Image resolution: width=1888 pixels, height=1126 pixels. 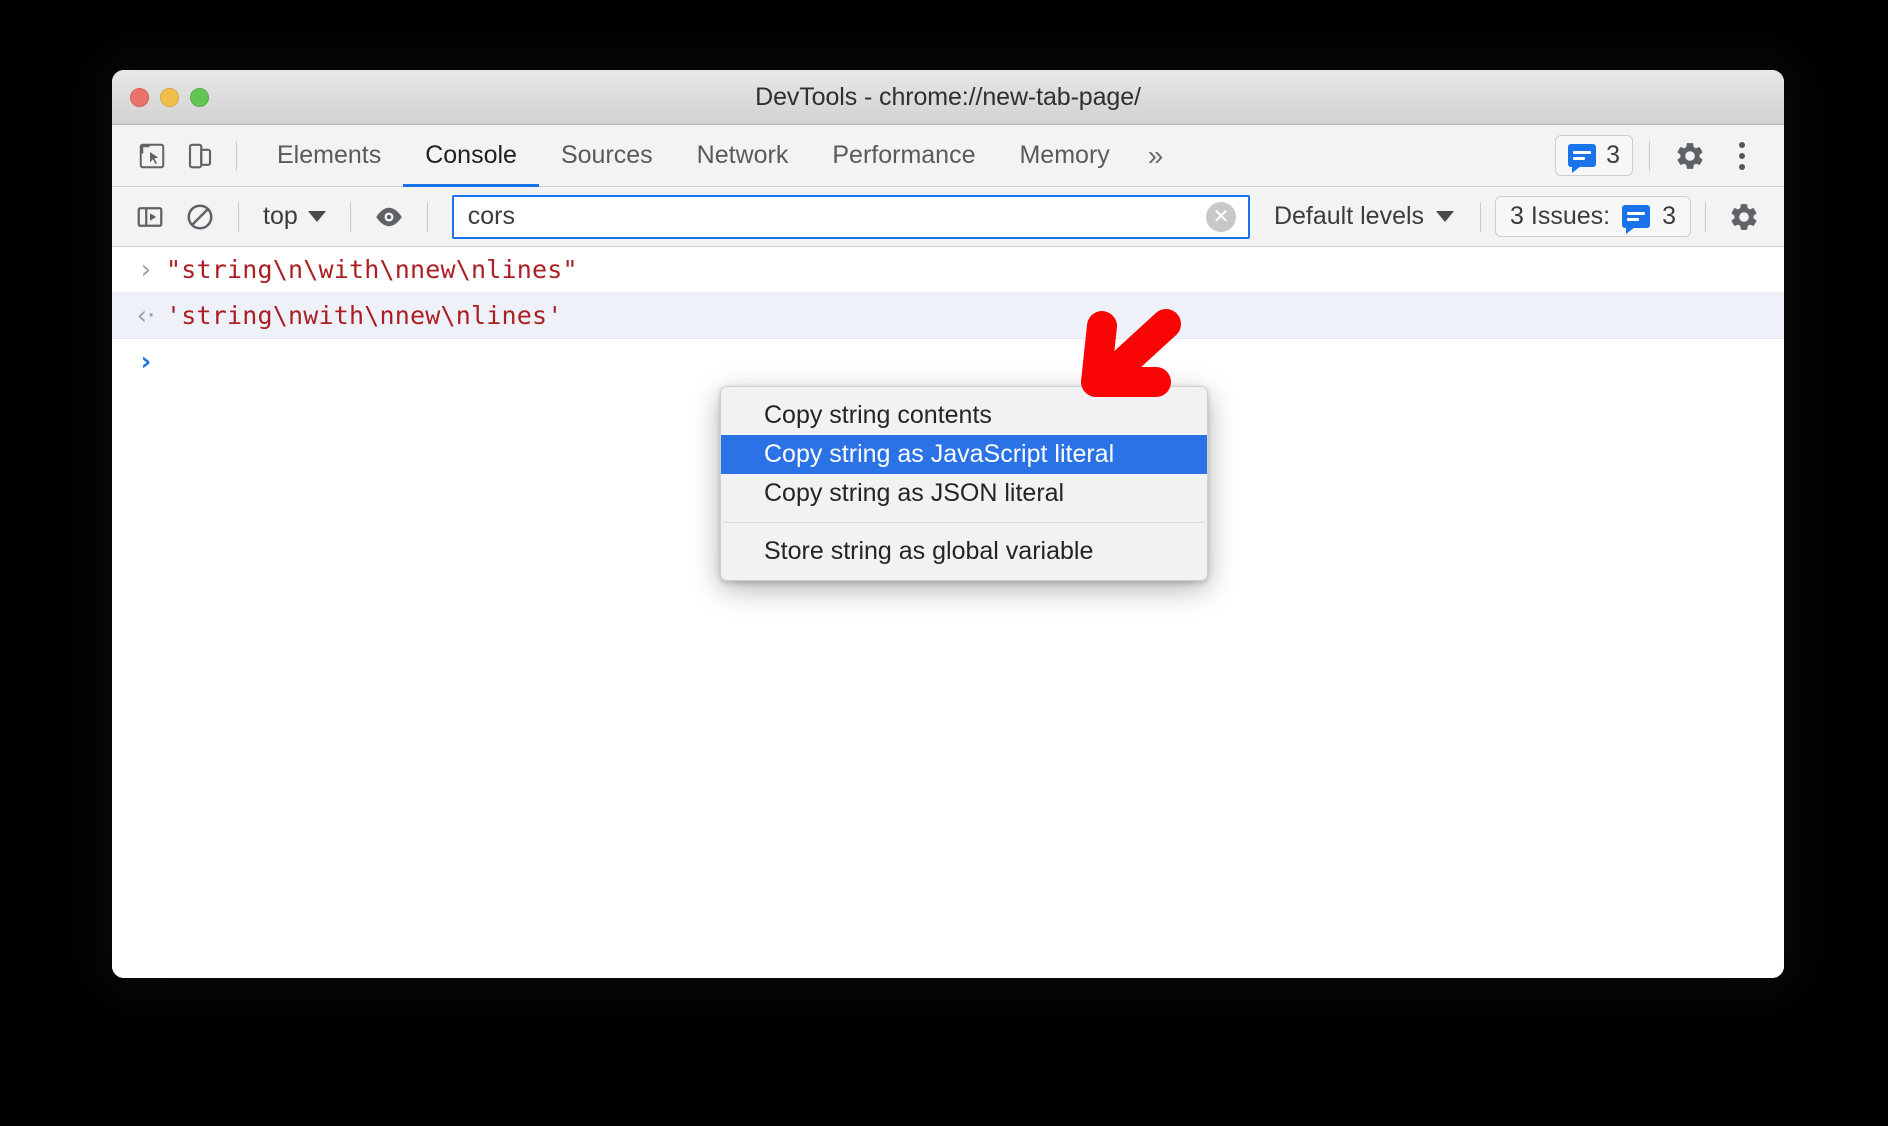 I want to click on tab-performance: Performance, so click(x=903, y=156).